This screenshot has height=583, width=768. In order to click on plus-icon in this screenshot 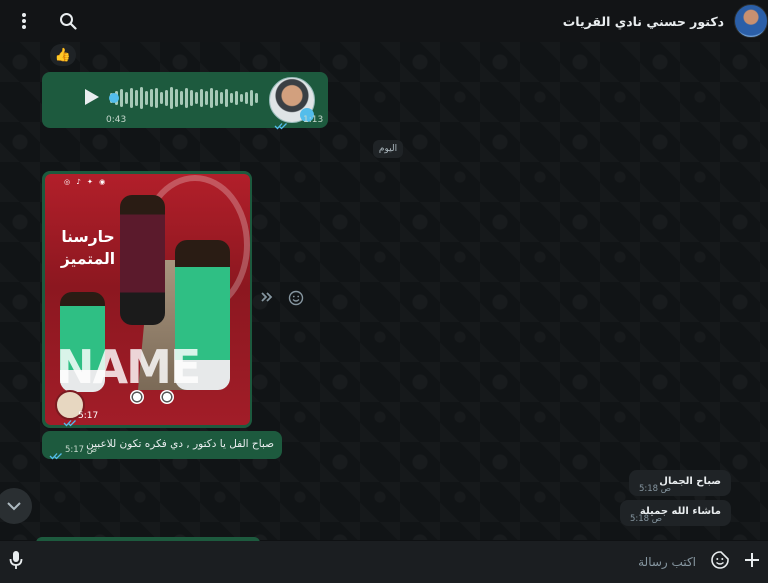, I will do `click(752, 562)`.